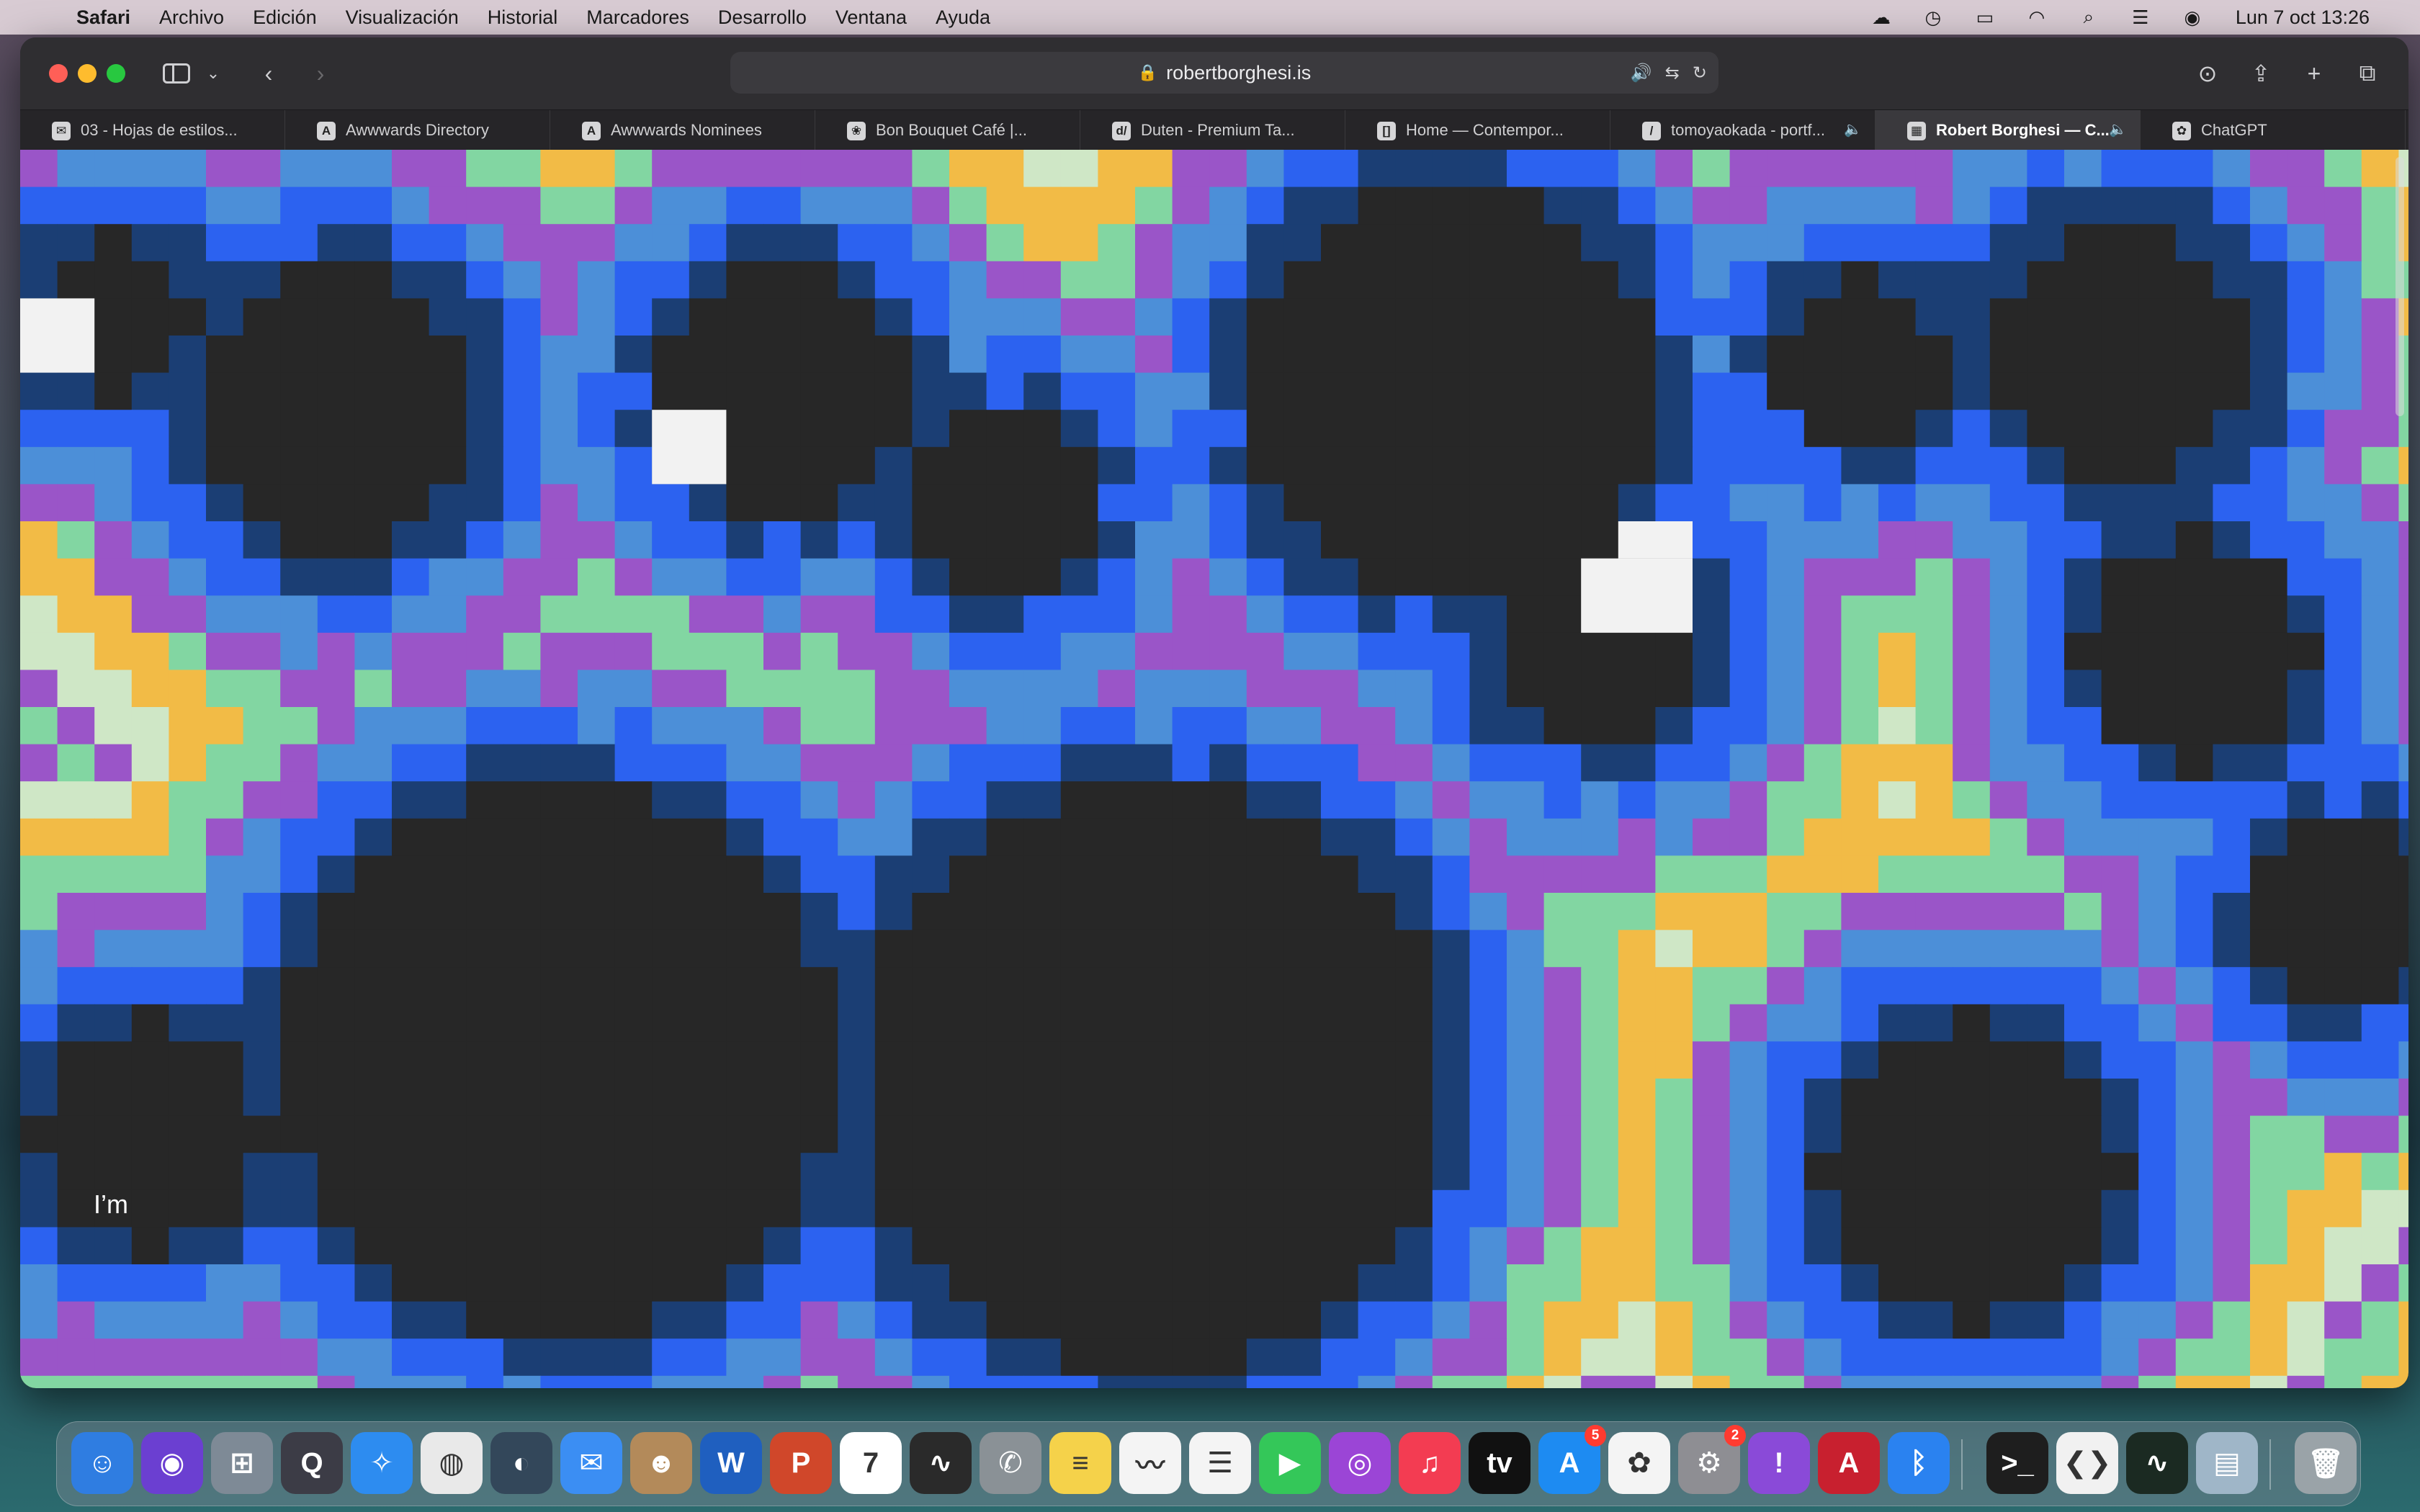 The image size is (2420, 1512). Describe the element at coordinates (116, 73) in the screenshot. I see `zoom-window-button` at that location.